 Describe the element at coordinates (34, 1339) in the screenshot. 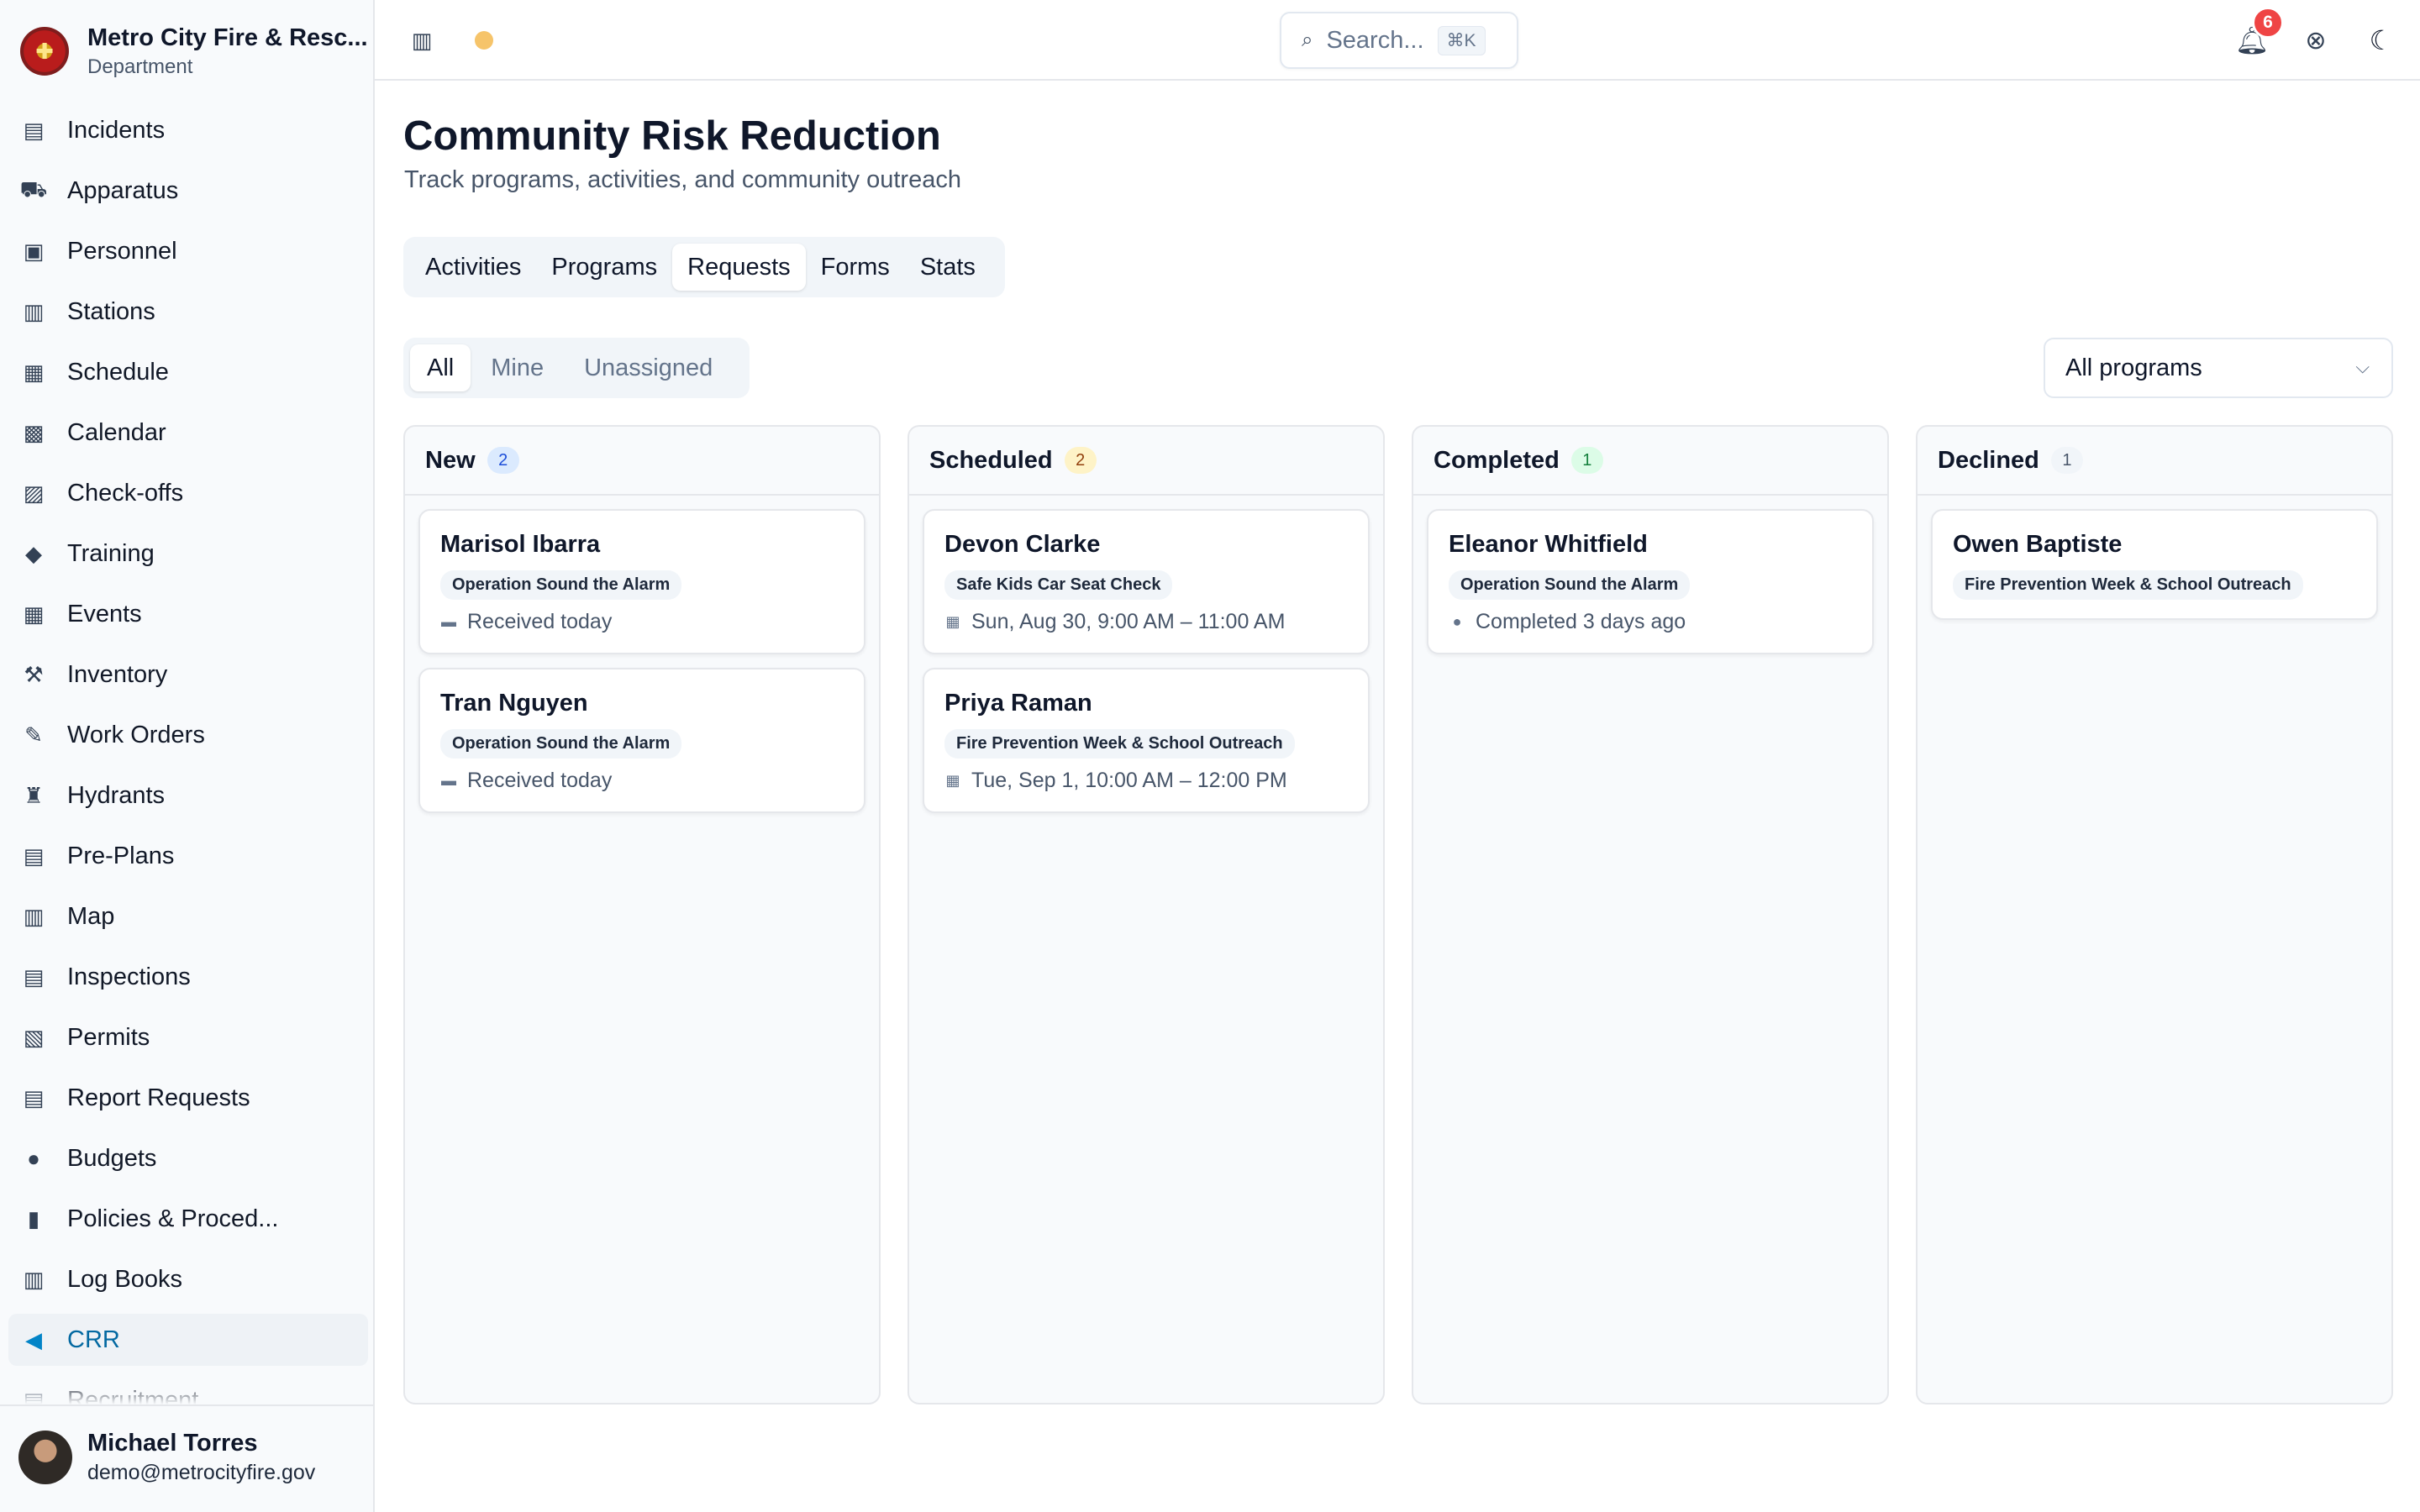

I see `megaphone-icon: ◀` at that location.